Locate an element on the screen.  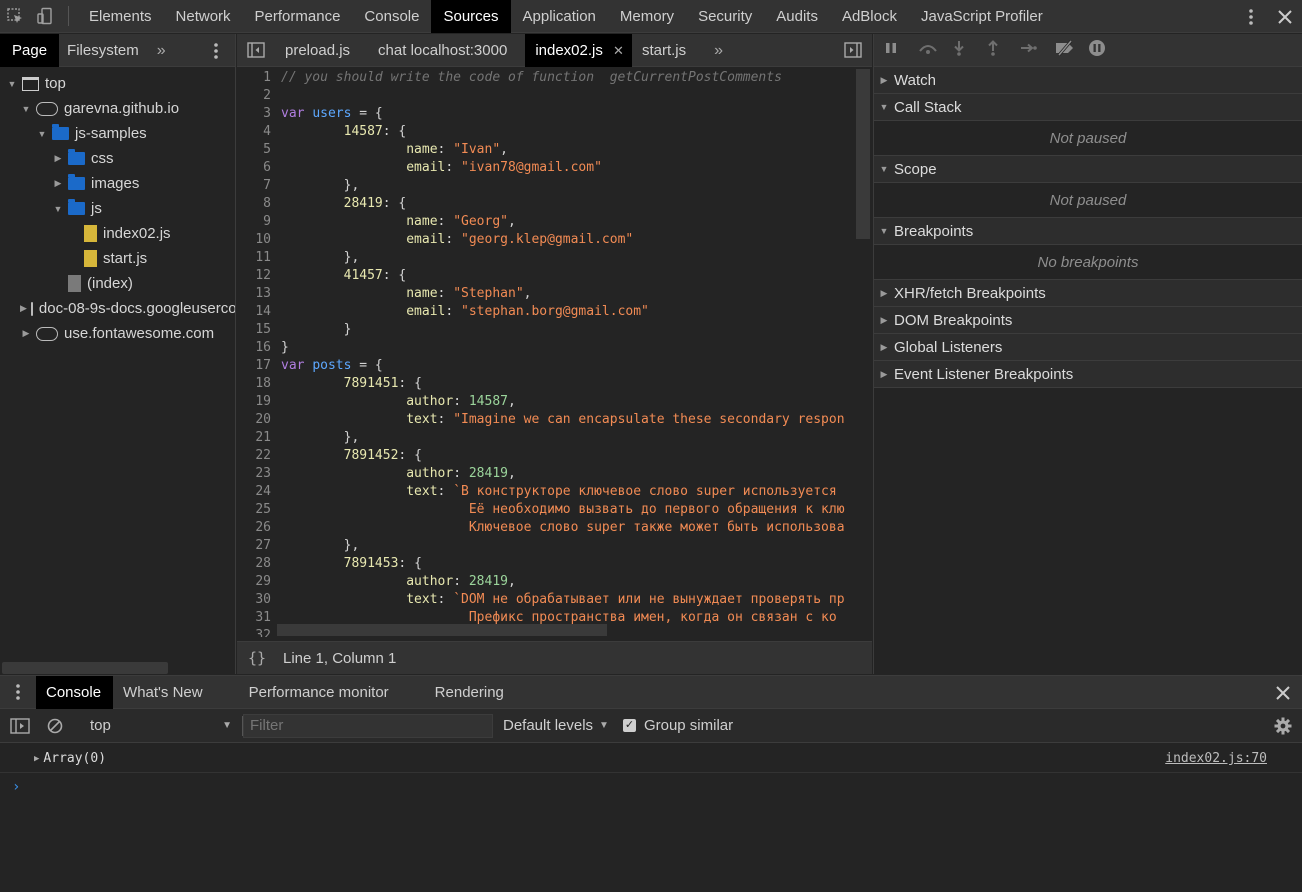
line-number: 8 is located at coordinates (254, 204).